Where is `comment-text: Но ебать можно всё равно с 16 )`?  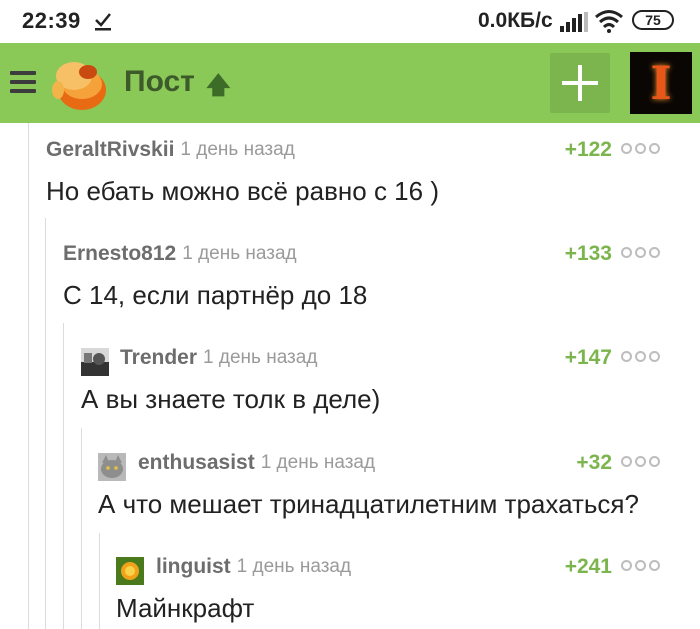
comment-text: Но ебать можно всё равно с 16 ) is located at coordinates (242, 191).